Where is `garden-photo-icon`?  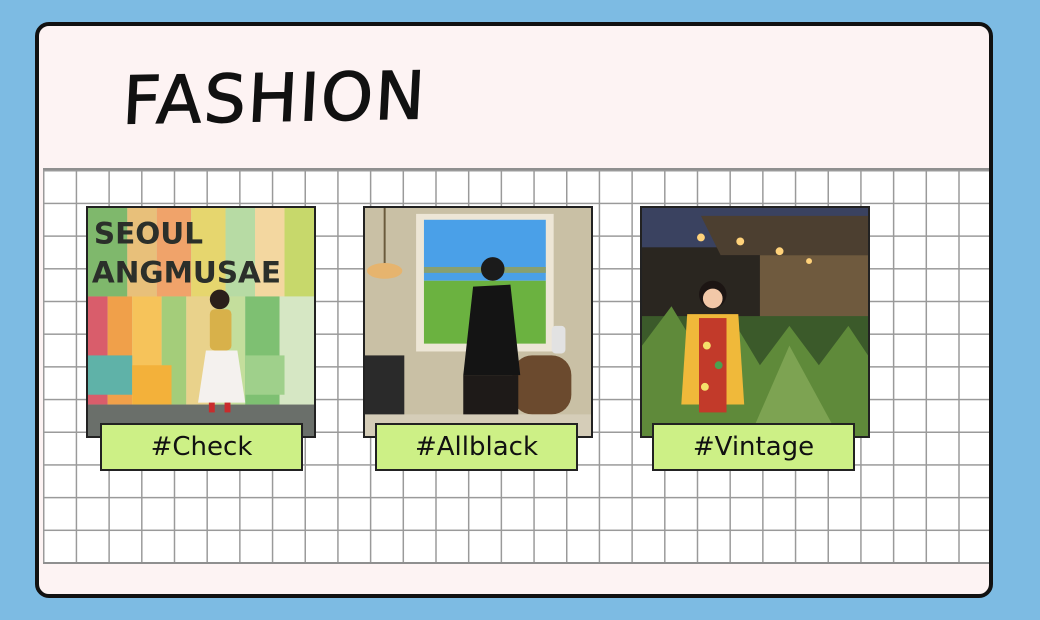 garden-photo-icon is located at coordinates (755, 322).